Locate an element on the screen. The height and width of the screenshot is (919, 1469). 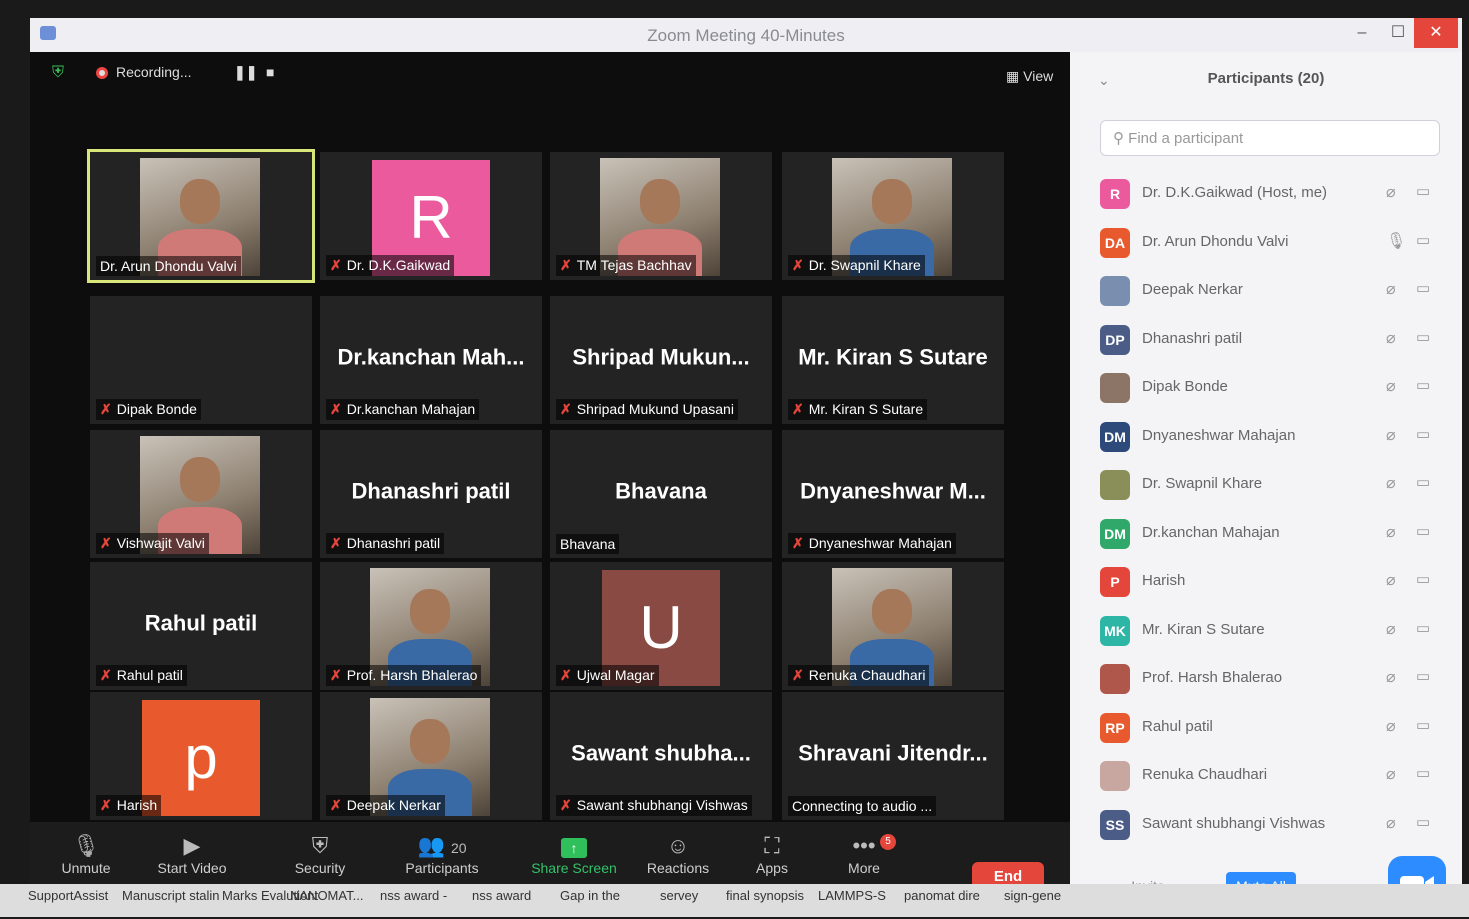
participants-button: 👥 20 Participants is located at coordinates (442, 854).